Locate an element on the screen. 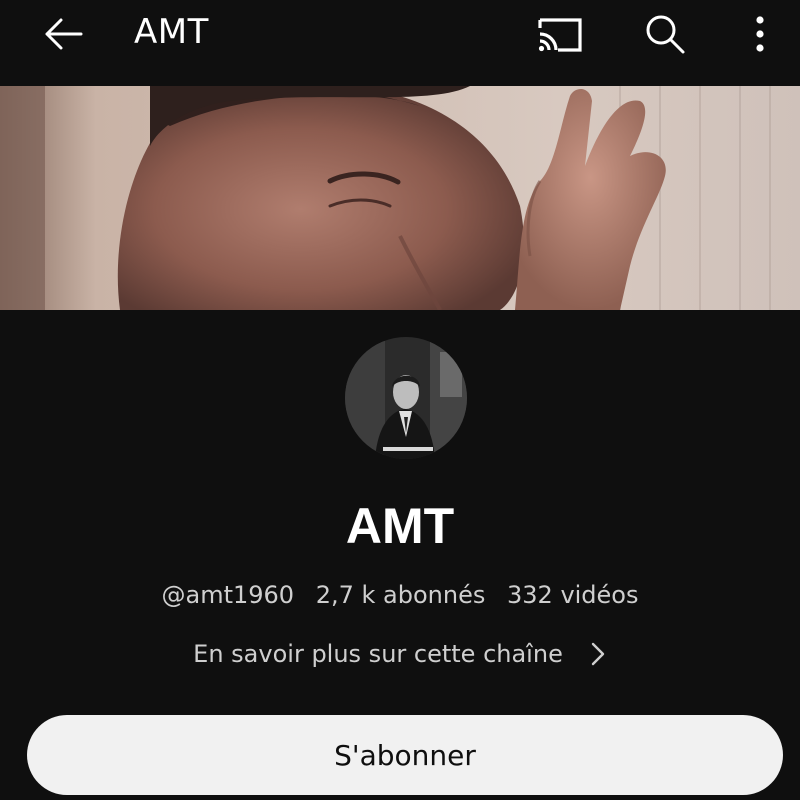  app-bar: AMT is located at coordinates (400, 43).